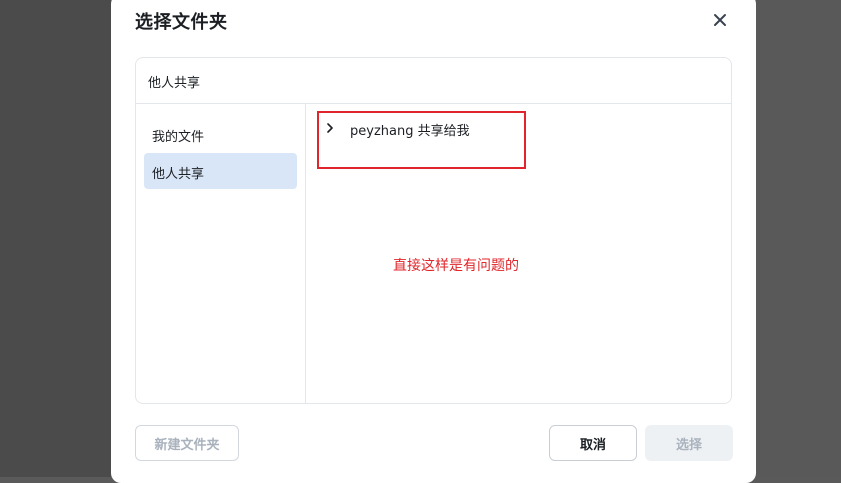  I want to click on sidebar: 我的文件 他人共享, so click(221, 253).